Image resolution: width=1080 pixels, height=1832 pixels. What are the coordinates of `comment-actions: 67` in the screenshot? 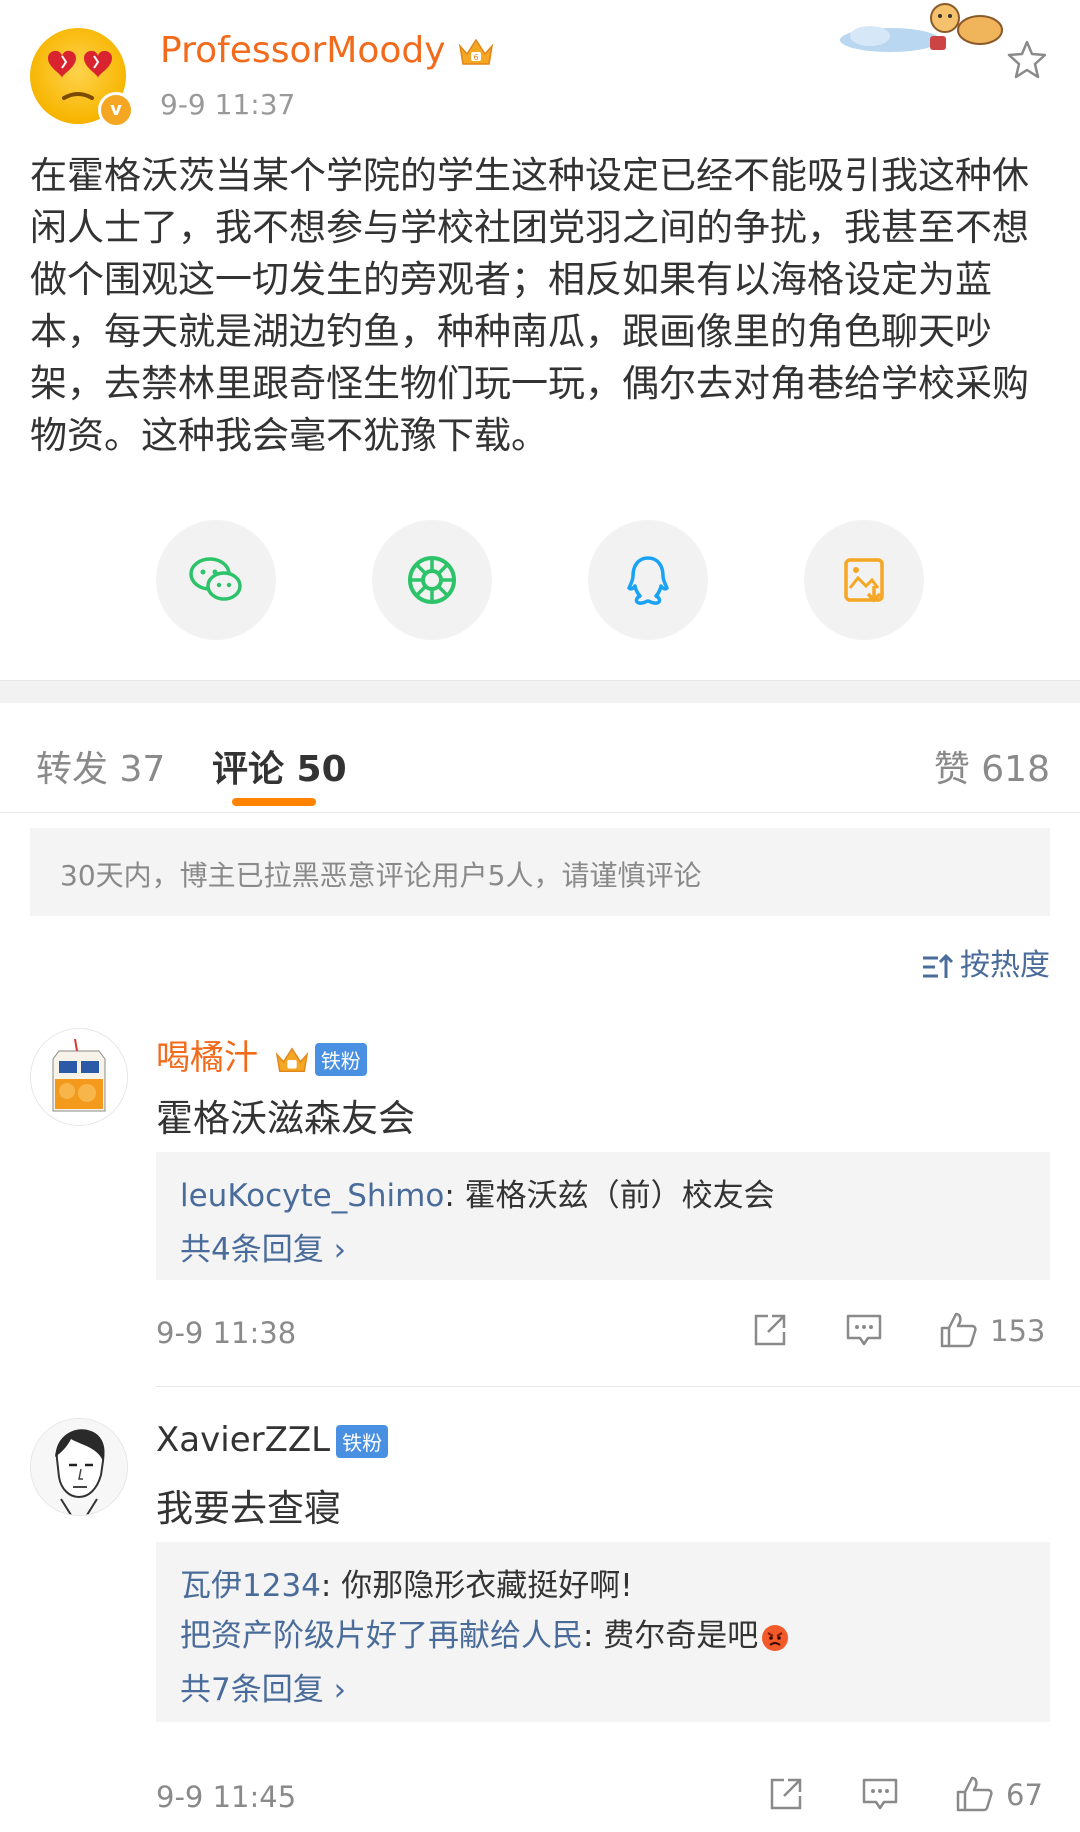 It's located at (908, 1796).